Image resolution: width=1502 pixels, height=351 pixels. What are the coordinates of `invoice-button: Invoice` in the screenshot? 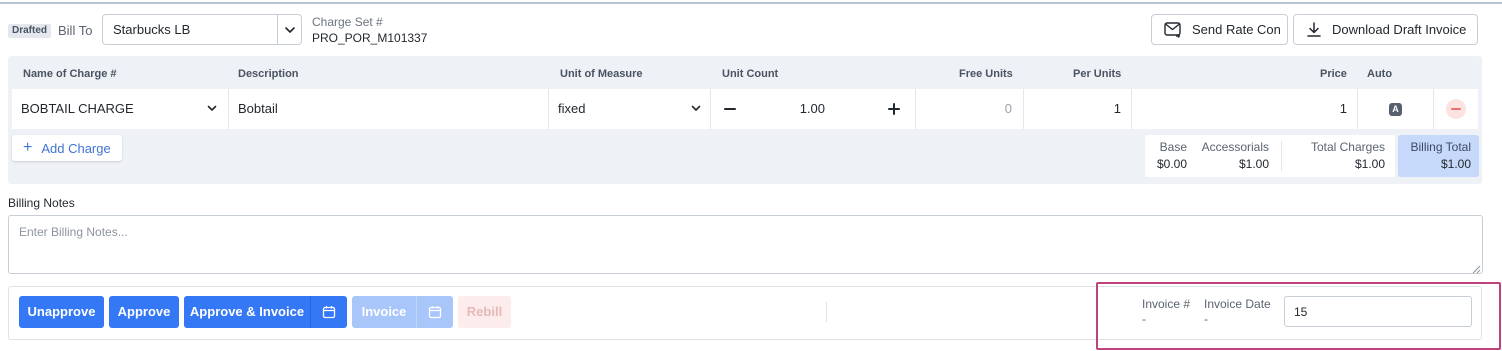 It's located at (384, 312).